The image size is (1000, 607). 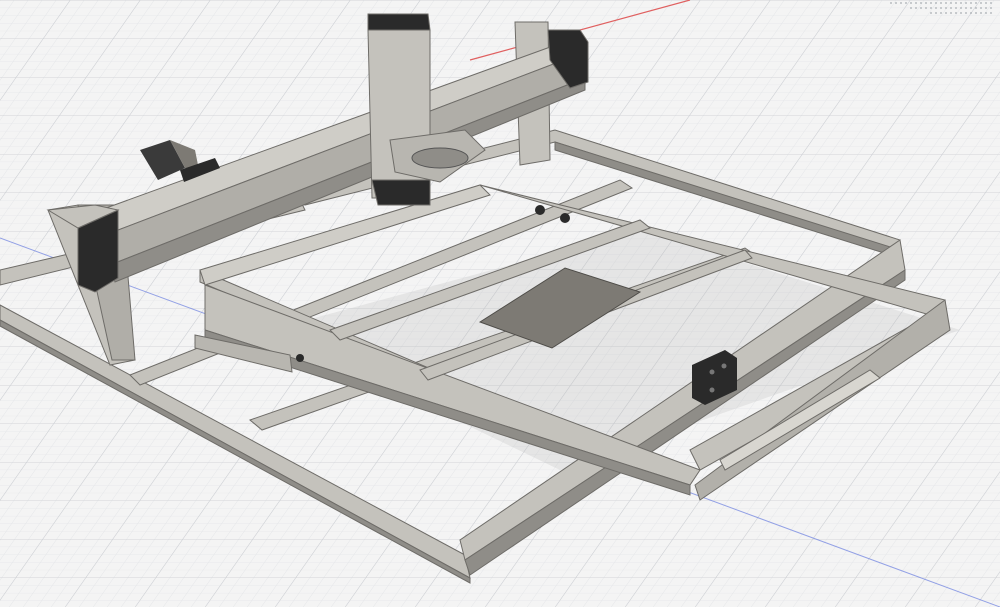 I want to click on z-axis-bottom-cap, so click(x=401, y=192).